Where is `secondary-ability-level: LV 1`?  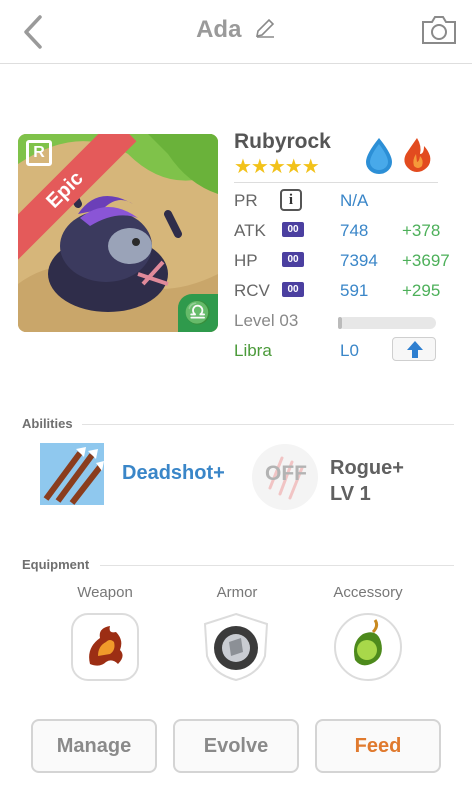 secondary-ability-level: LV 1 is located at coordinates (350, 494).